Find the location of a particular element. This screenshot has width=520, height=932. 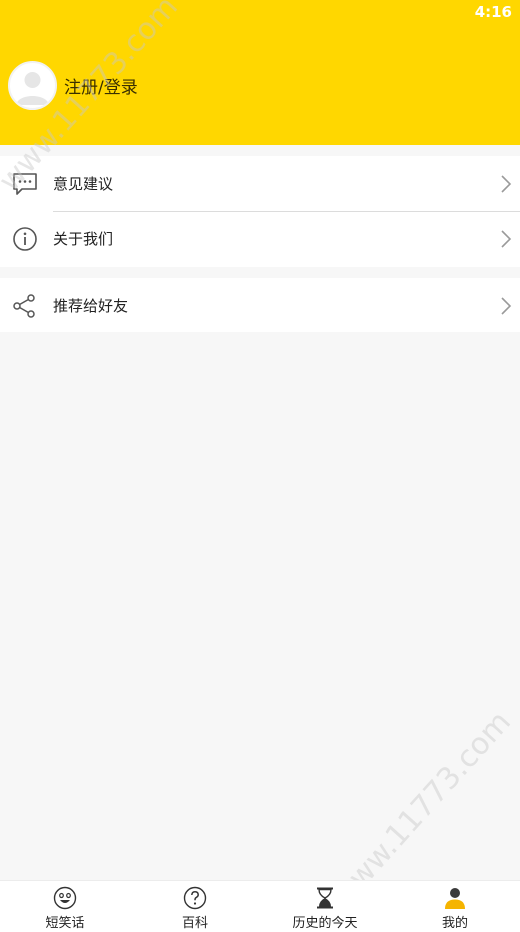

menu-item-about: 关于我们 is located at coordinates (260, 238).